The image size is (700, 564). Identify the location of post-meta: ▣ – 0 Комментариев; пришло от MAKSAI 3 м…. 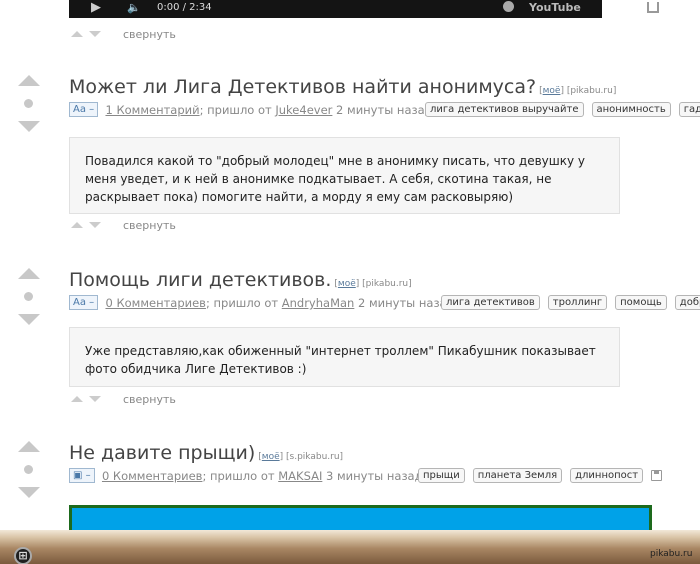
(246, 476).